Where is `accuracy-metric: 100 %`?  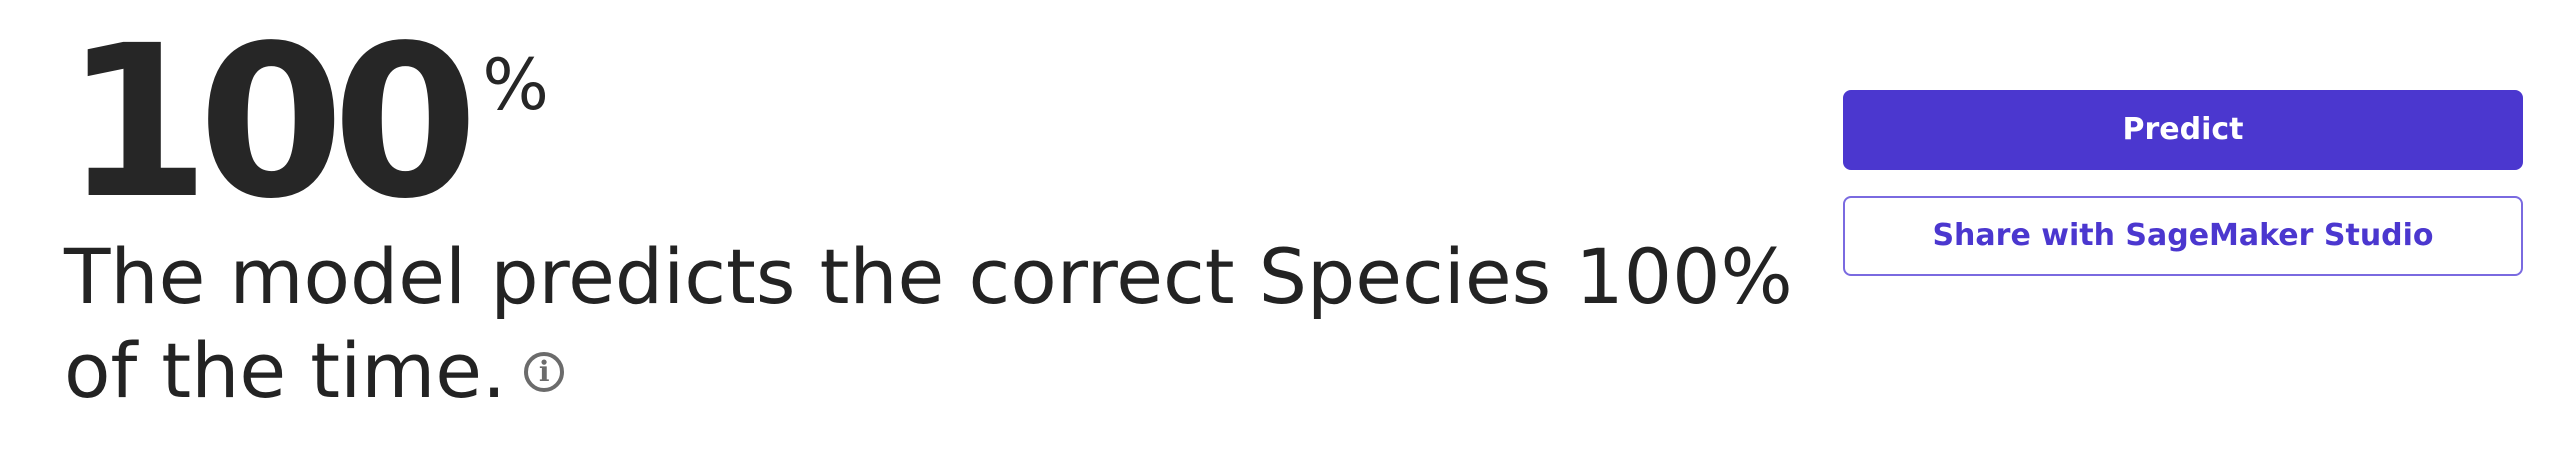 accuracy-metric: 100 % is located at coordinates (306, 123).